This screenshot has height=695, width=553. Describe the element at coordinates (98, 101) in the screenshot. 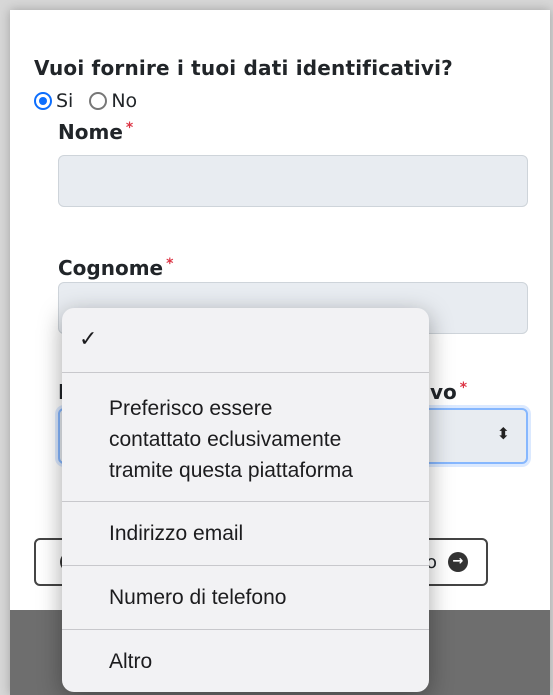

I see `radio-no` at that location.